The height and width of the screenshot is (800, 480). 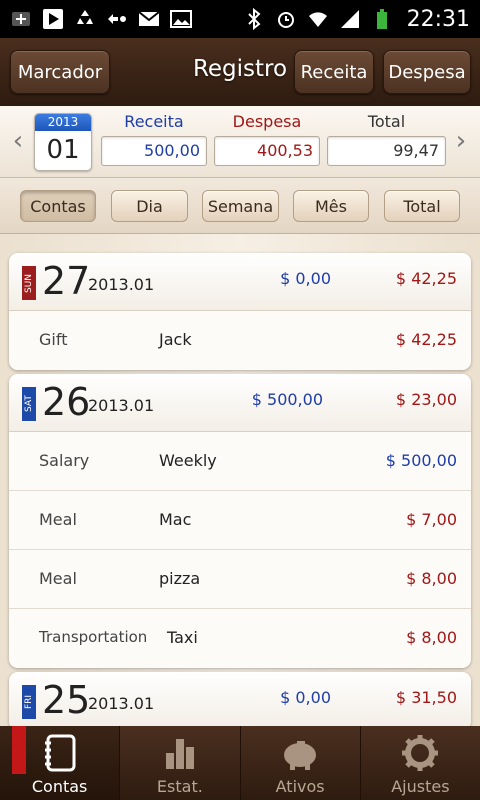 I want to click on nav-estat: Estat., so click(x=180, y=763).